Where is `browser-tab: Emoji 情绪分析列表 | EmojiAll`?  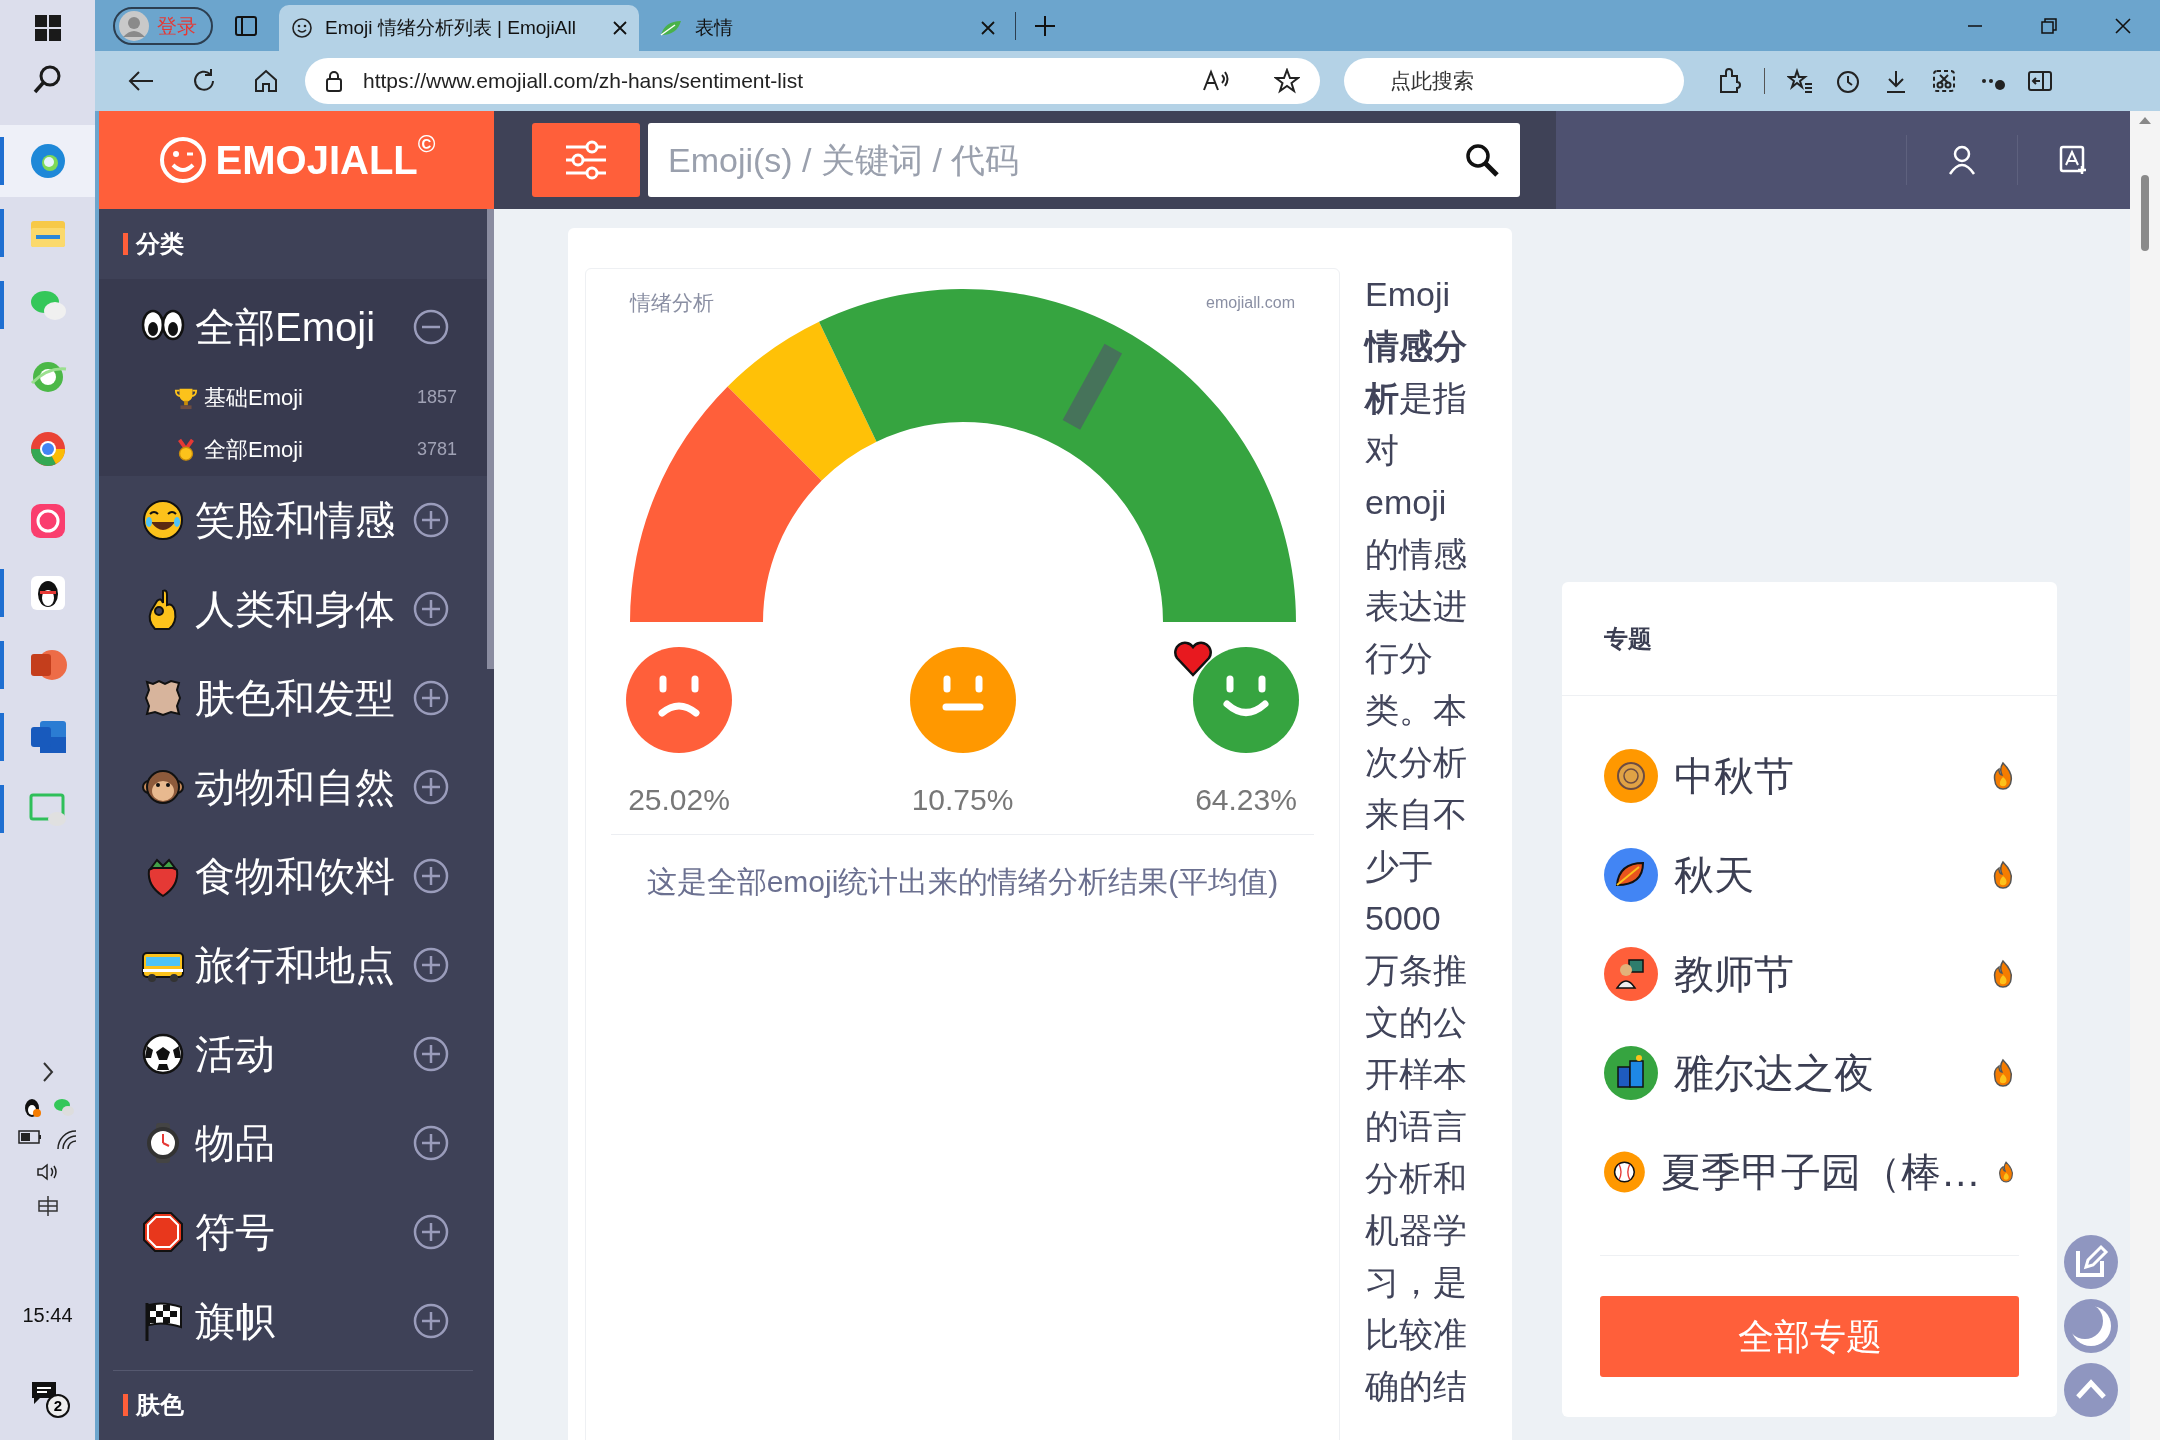 browser-tab: Emoji 情绪分析列表 | EmojiAll is located at coordinates (459, 28).